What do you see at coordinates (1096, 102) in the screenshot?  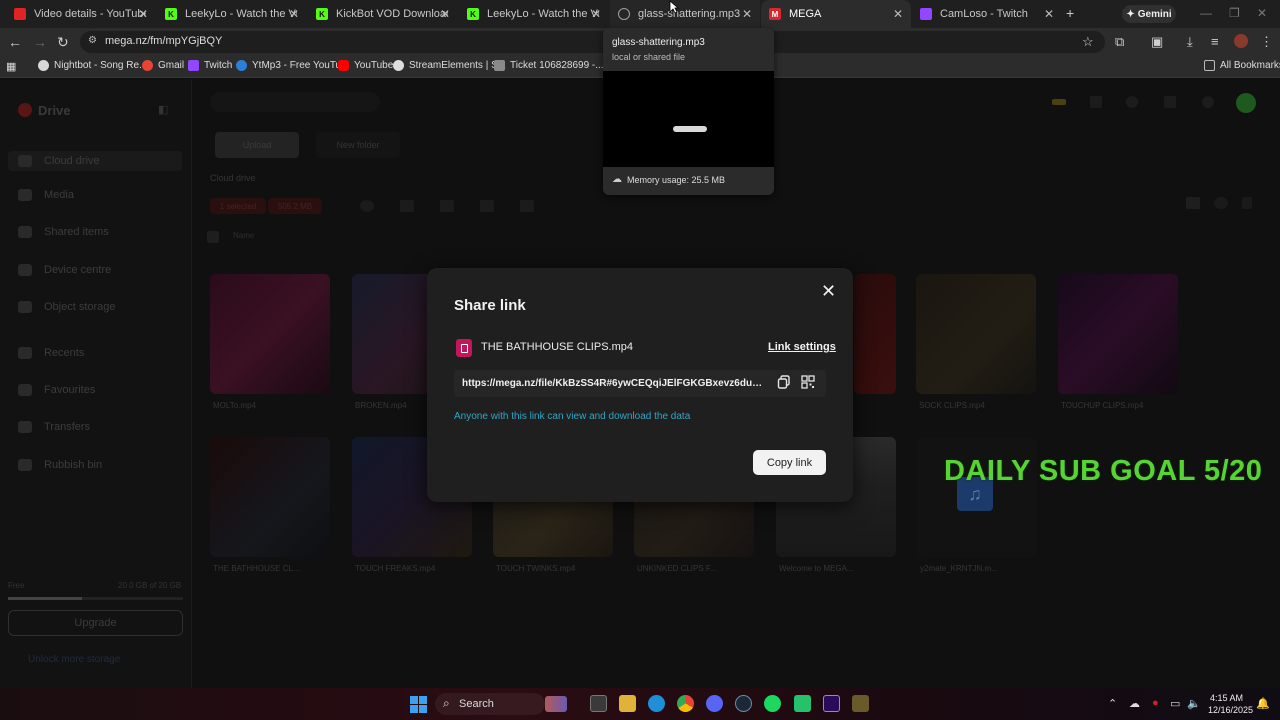 I see `transfer-manager-icon` at bounding box center [1096, 102].